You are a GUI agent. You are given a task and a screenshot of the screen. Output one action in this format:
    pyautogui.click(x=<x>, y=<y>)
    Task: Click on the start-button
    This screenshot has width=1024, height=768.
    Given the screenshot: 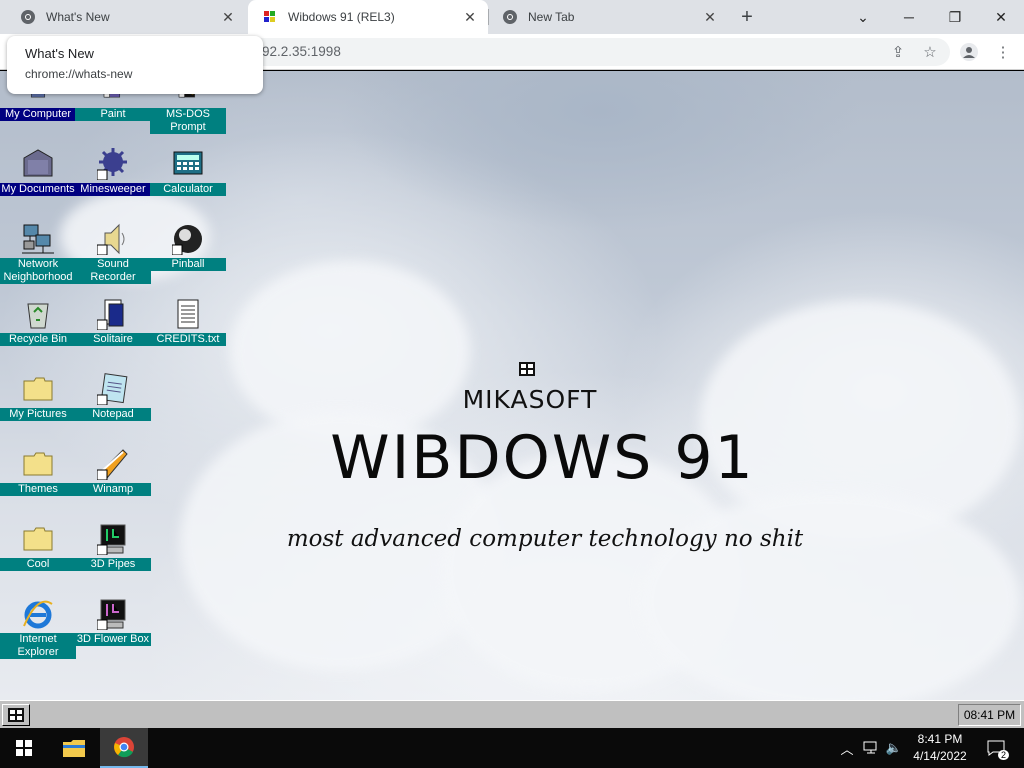 What is the action you would take?
    pyautogui.click(x=16, y=715)
    